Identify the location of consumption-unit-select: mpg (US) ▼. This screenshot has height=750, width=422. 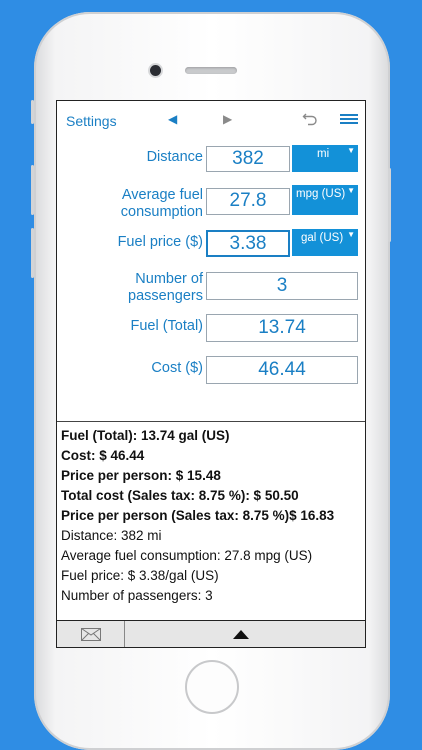
(325, 200).